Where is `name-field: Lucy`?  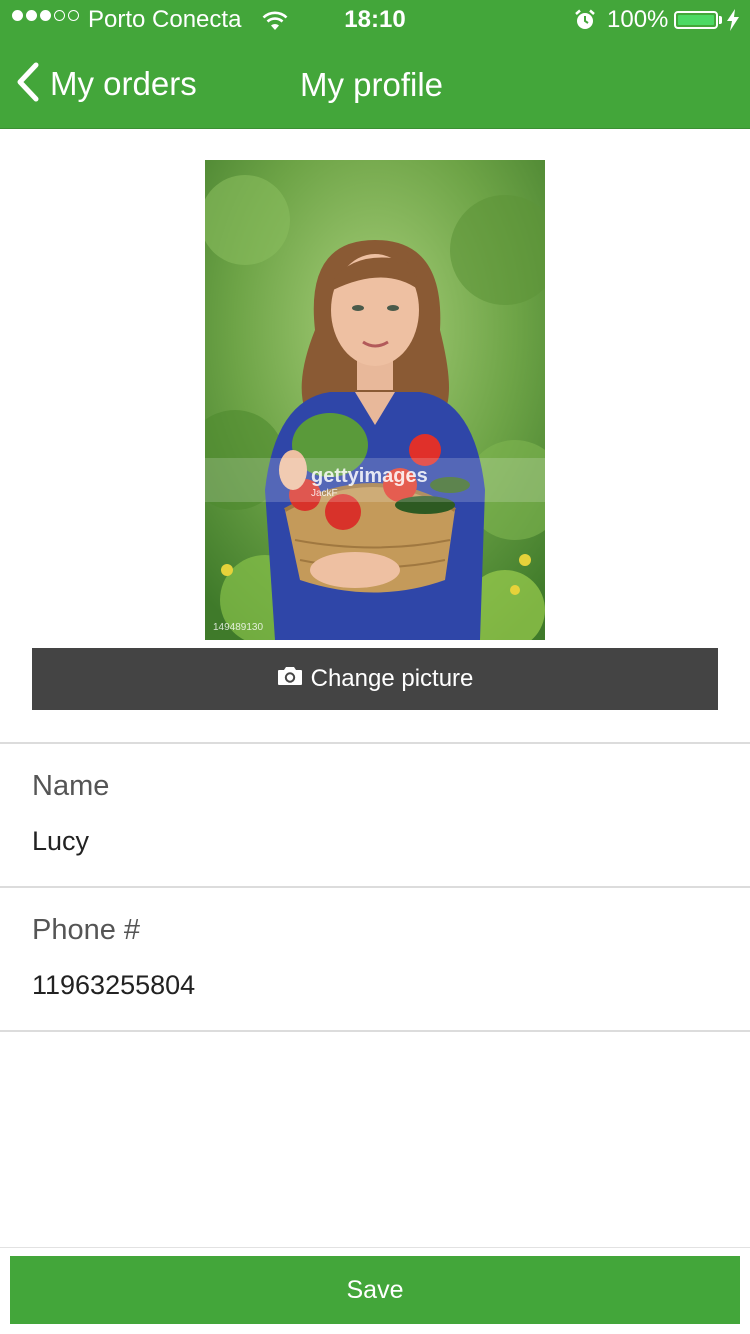
name-field: Lucy is located at coordinates (372, 841).